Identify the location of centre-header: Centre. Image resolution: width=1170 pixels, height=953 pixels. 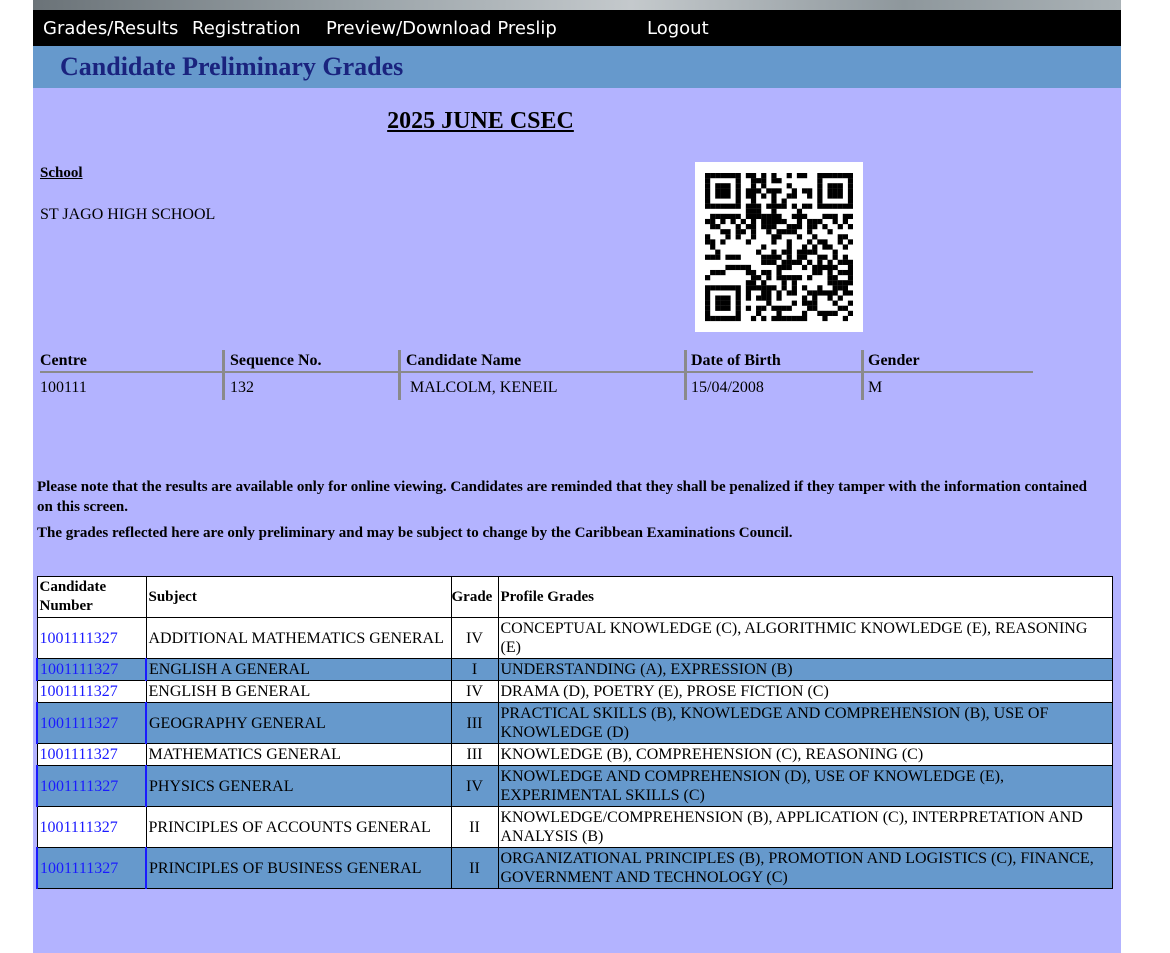
(63, 360).